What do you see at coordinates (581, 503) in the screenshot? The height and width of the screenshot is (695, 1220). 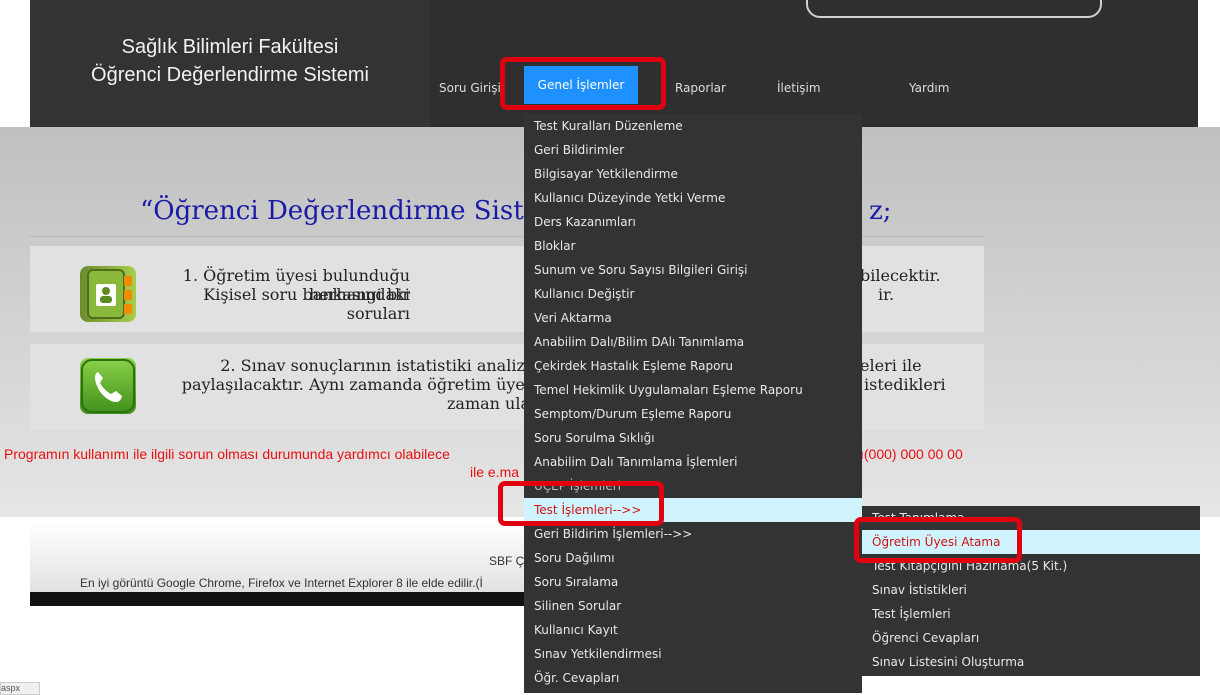 I see `highlight-test-islemleri` at bounding box center [581, 503].